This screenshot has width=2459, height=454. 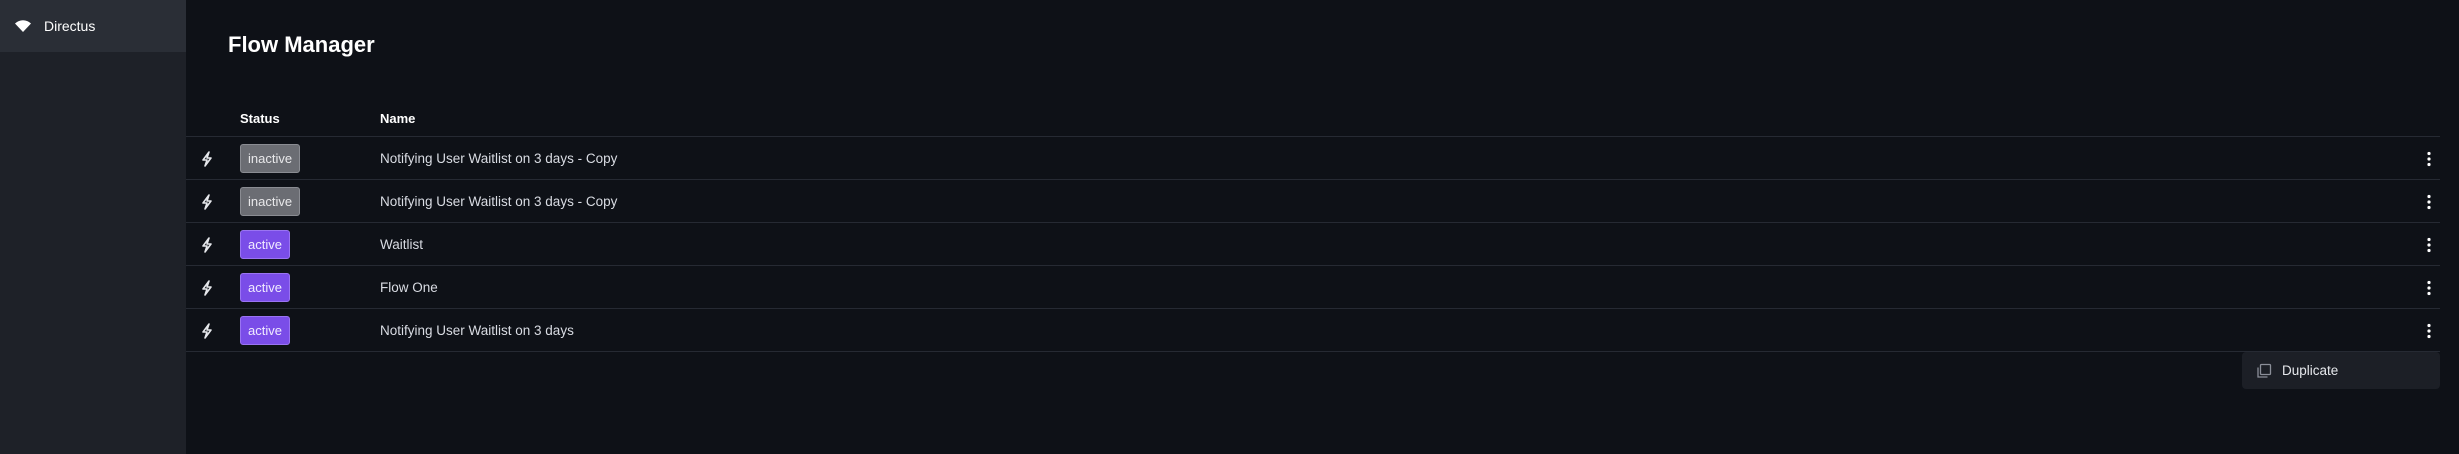 What do you see at coordinates (409, 287) in the screenshot?
I see `flow-name: Flow One` at bounding box center [409, 287].